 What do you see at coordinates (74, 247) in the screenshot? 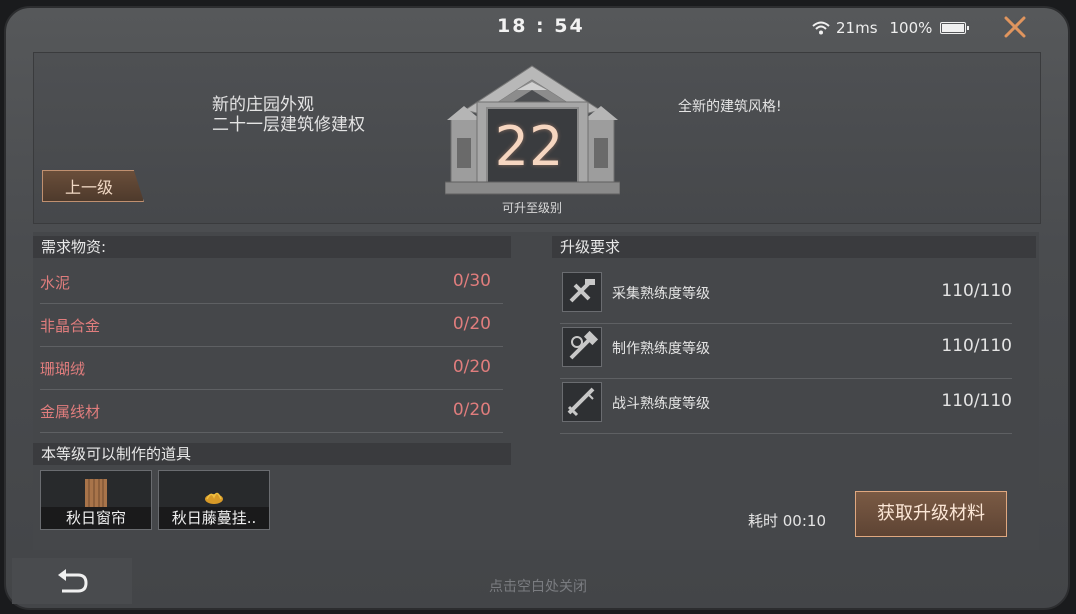
I see `requirements-title: 需求物资:` at bounding box center [74, 247].